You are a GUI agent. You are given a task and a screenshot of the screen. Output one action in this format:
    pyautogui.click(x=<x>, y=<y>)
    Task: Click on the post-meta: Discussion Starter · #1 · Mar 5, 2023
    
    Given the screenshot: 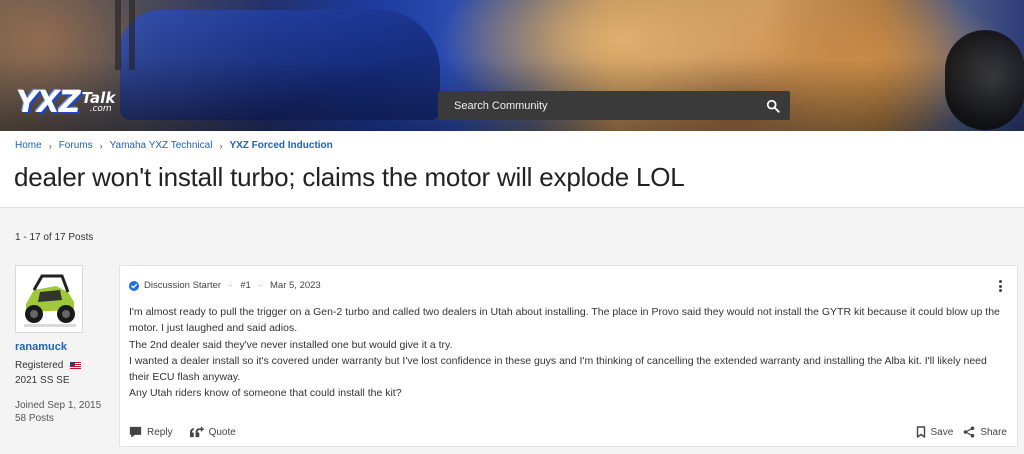 What is the action you would take?
    pyautogui.click(x=225, y=285)
    